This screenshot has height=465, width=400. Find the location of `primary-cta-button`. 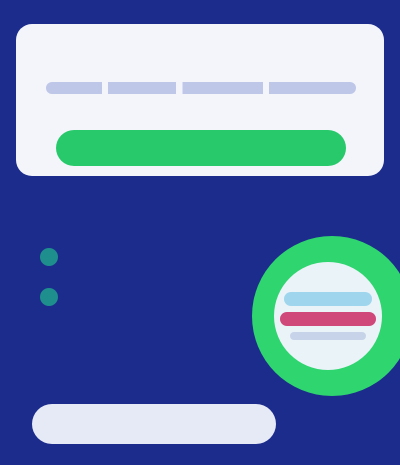

primary-cta-button is located at coordinates (201, 148).